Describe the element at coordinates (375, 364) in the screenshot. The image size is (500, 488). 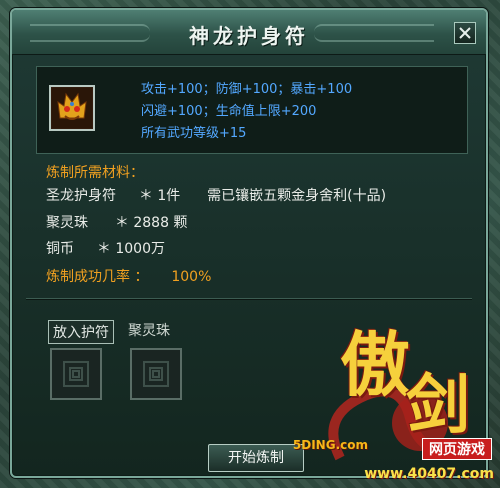
I see `logo-char-ao: 傲` at that location.